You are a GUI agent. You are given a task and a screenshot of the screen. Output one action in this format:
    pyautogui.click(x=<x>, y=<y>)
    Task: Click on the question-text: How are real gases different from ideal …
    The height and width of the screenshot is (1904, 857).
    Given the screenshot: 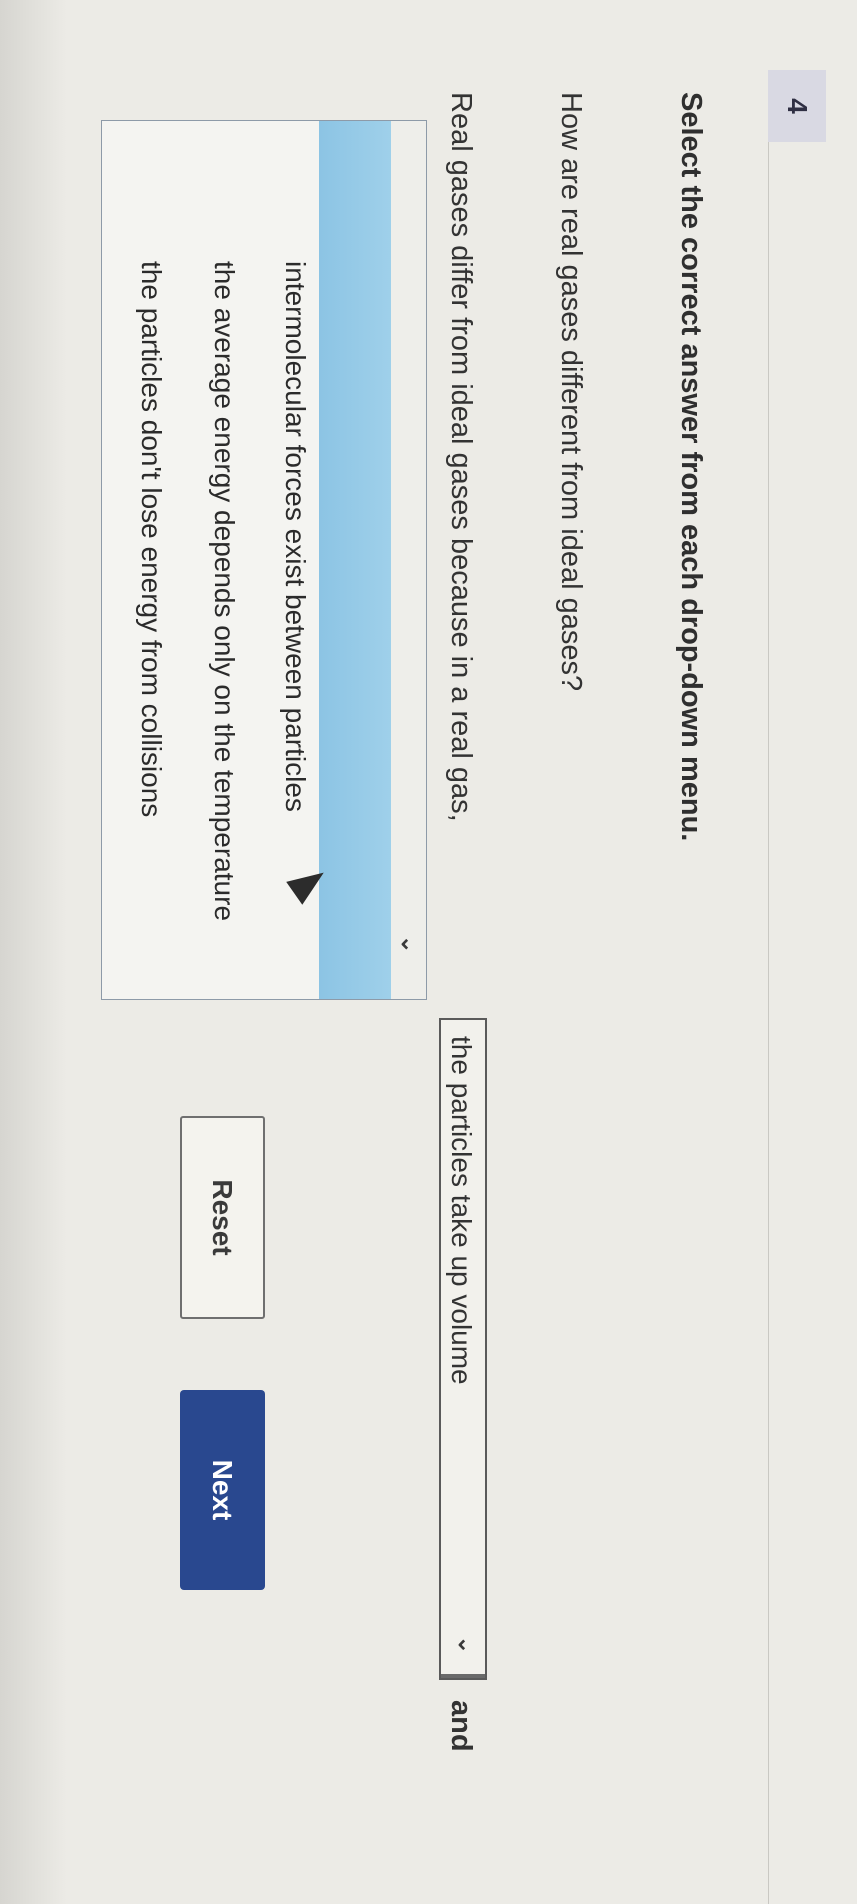 What is the action you would take?
    pyautogui.click(x=571, y=392)
    